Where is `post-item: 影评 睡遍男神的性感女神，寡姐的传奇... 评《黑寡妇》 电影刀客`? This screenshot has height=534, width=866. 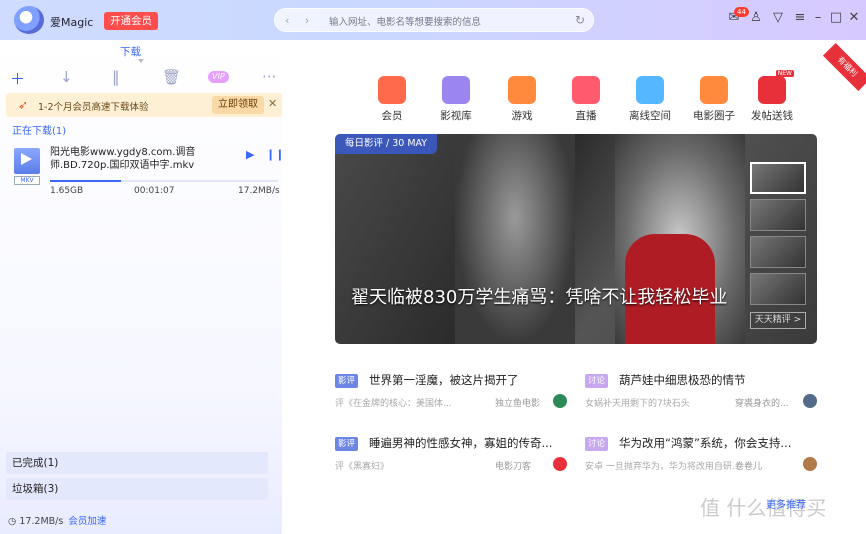
post-item: 影评 睡遍男神的性感女神，寡姐的传奇... 评《黑寡妇》 电影刀客 is located at coordinates (451, 460).